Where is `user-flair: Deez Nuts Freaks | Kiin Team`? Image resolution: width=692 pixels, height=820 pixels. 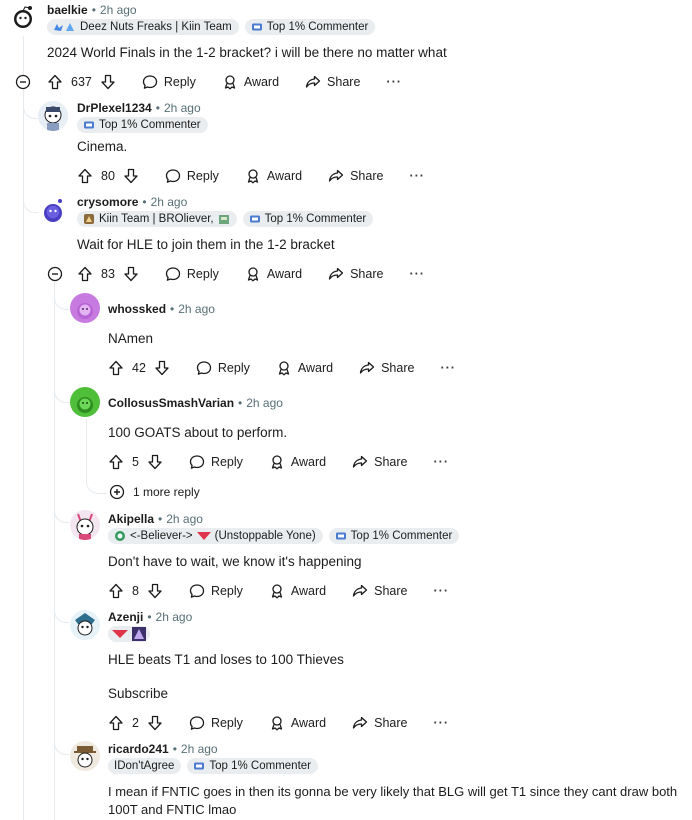 user-flair: Deez Nuts Freaks | Kiin Team is located at coordinates (143, 27).